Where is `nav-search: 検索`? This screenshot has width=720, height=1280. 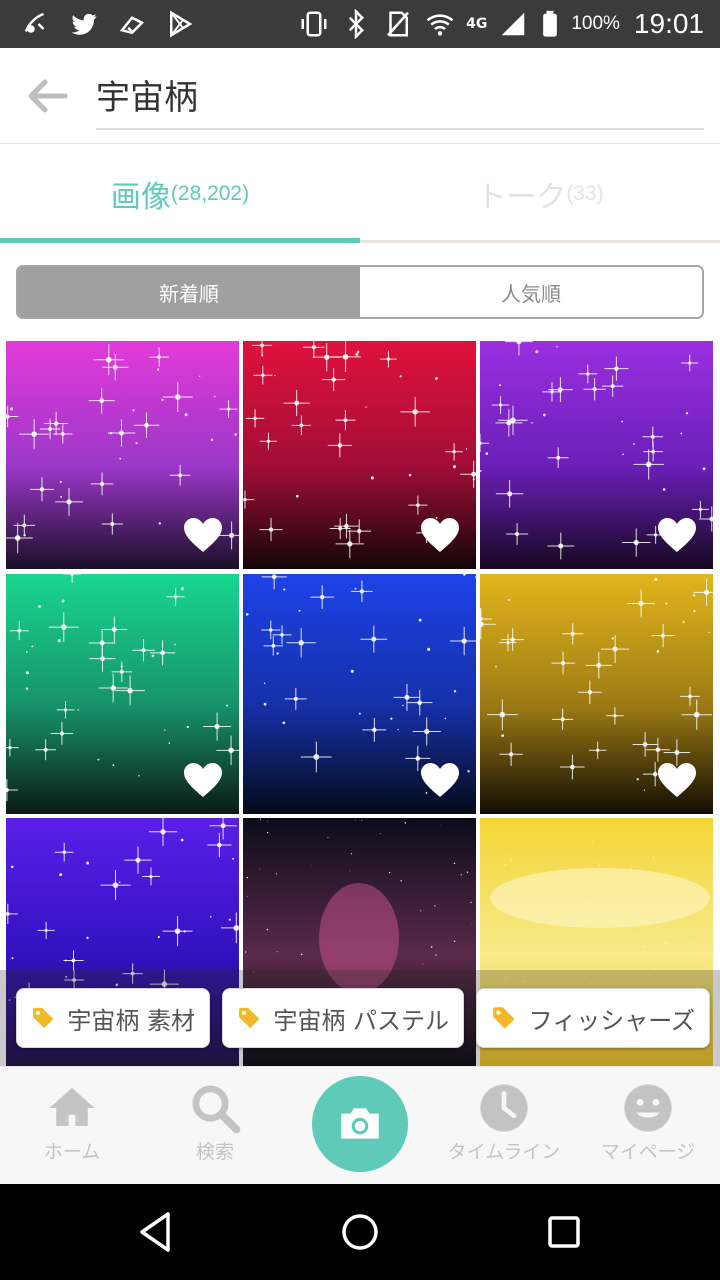
nav-search: 検索 is located at coordinates (215, 1126).